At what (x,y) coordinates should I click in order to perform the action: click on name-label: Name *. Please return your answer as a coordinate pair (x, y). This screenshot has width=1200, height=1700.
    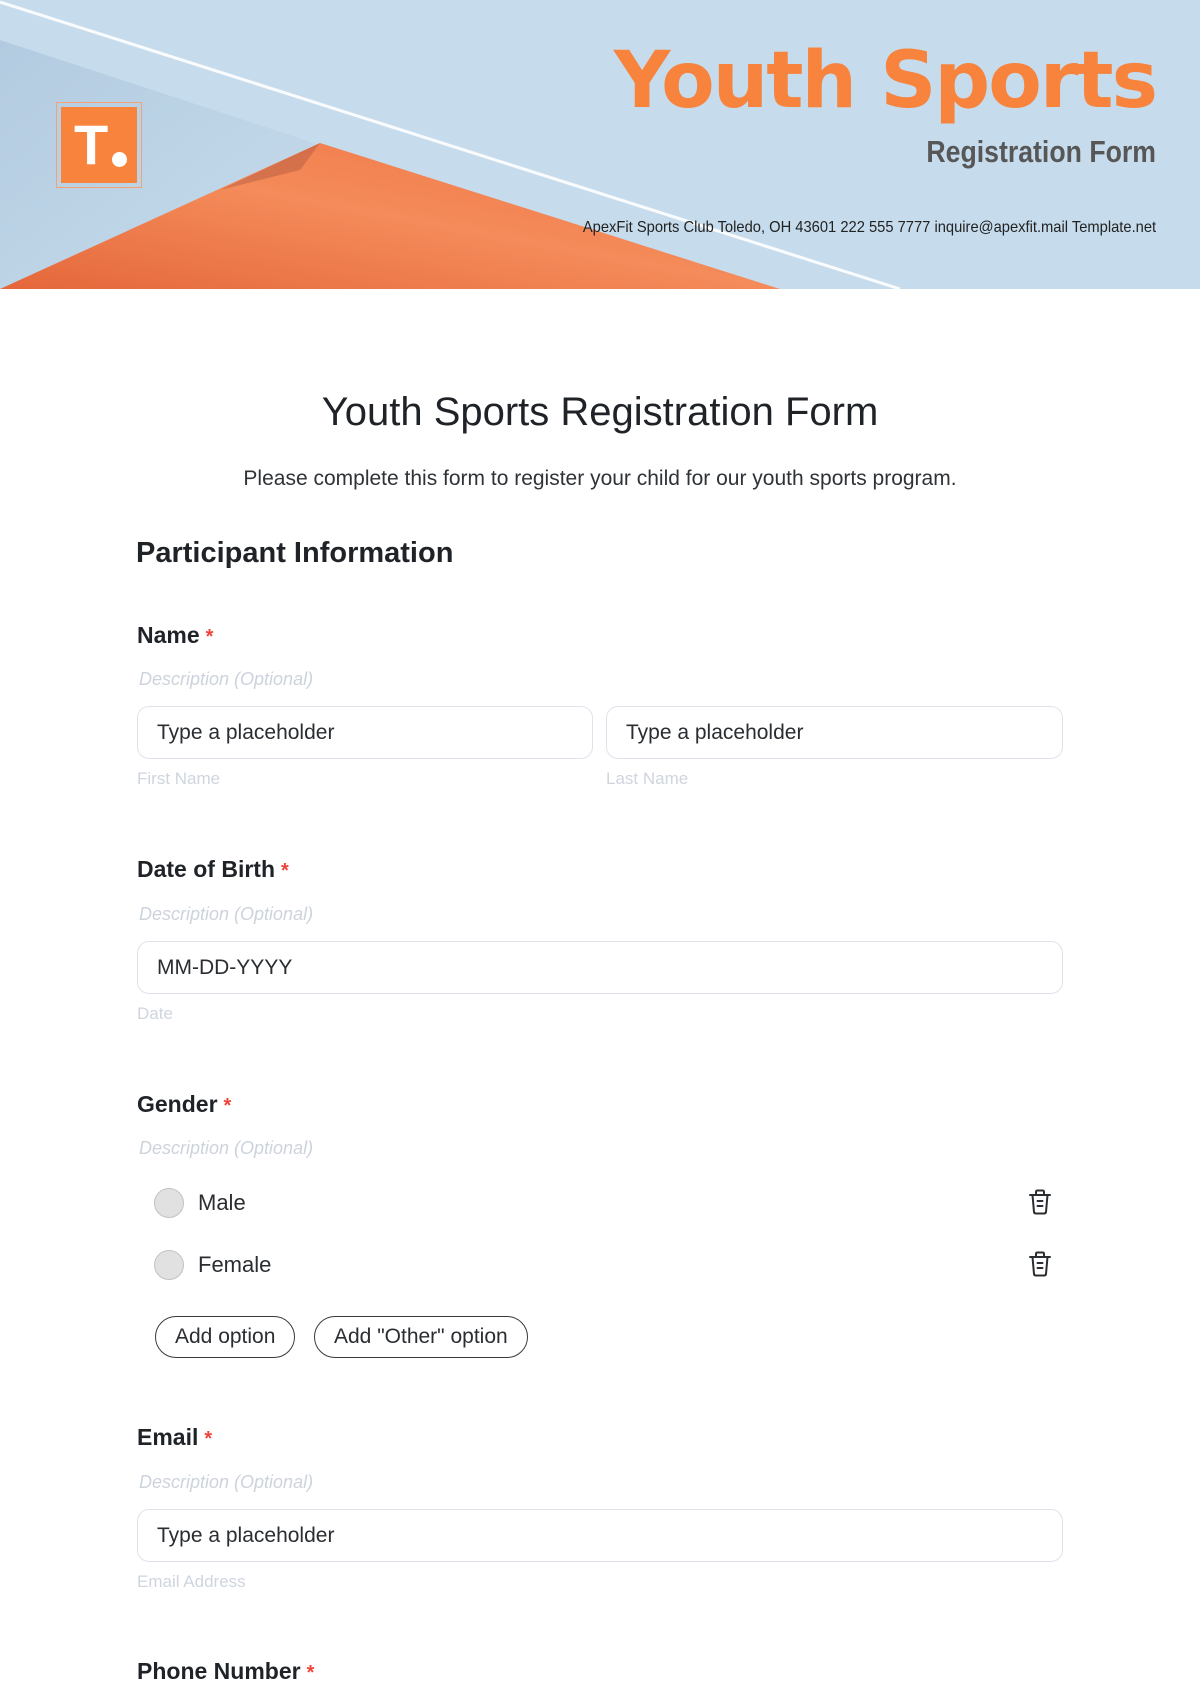
    Looking at the image, I should click on (175, 635).